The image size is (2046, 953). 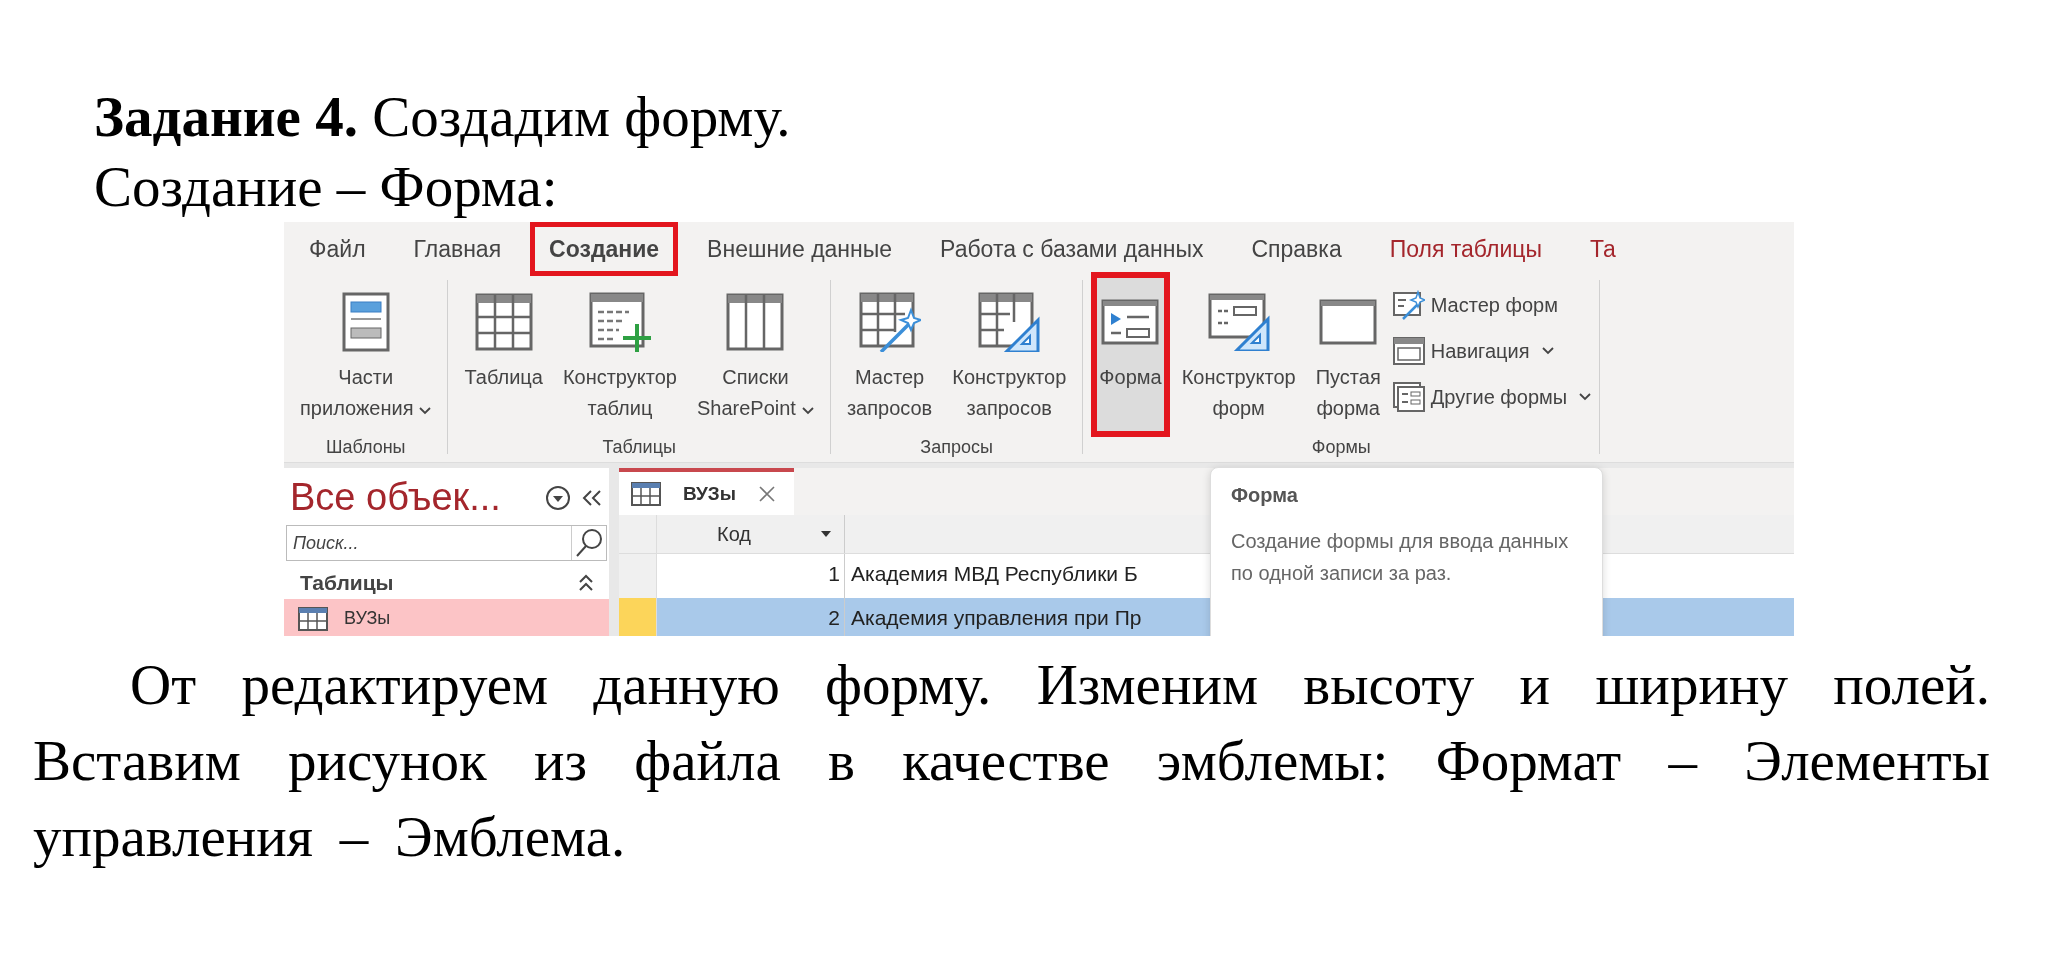 I want to click on table-ruler-icon, so click(x=1009, y=322).